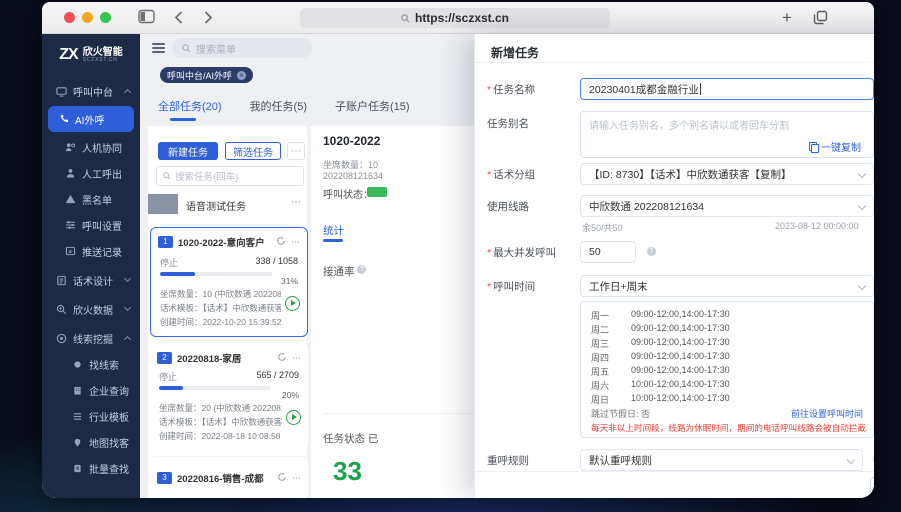 The image size is (901, 512). Describe the element at coordinates (345, 271) in the screenshot. I see `connect-rate-label: 接通率 ?` at that location.